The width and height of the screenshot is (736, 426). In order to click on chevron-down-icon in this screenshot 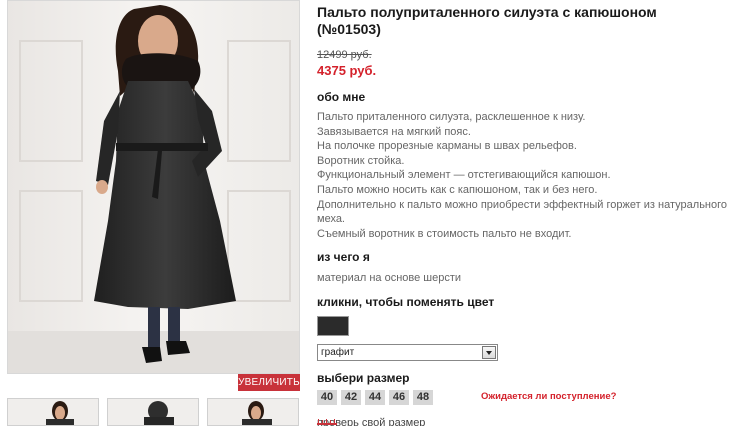, I will do `click(489, 353)`.